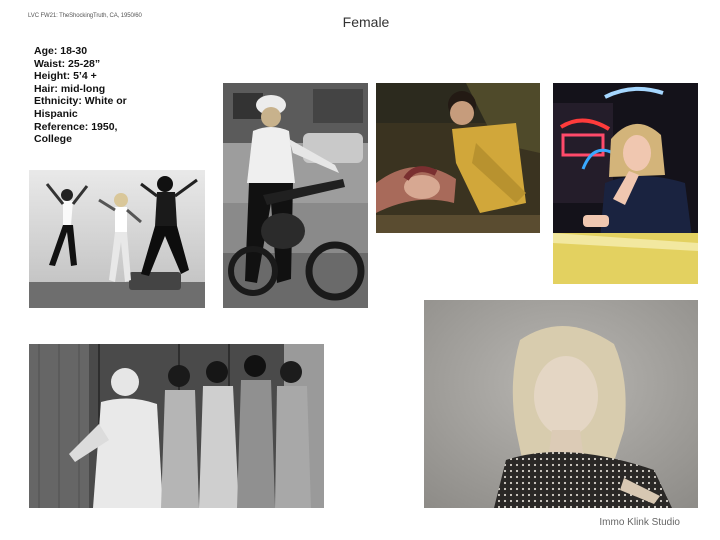 Image resolution: width=720 pixels, height=540 pixels. Describe the element at coordinates (176, 426) in the screenshot. I see `photo-gang-of-girls-at-fence` at that location.